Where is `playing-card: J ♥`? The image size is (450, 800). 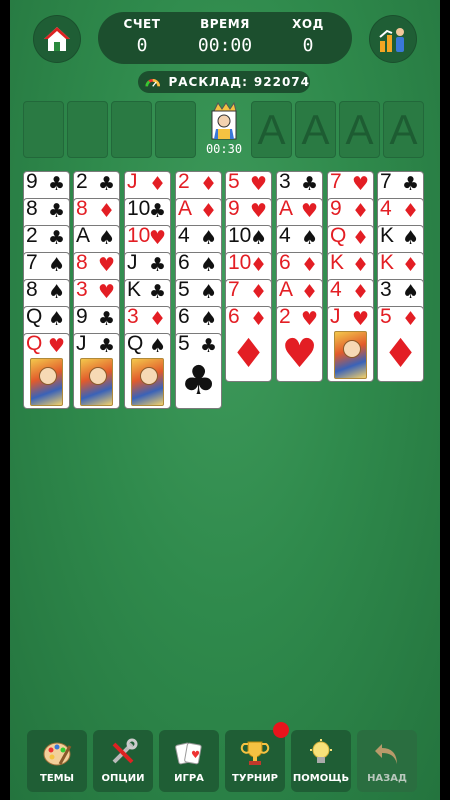
playing-card: J ♥ is located at coordinates (350, 344).